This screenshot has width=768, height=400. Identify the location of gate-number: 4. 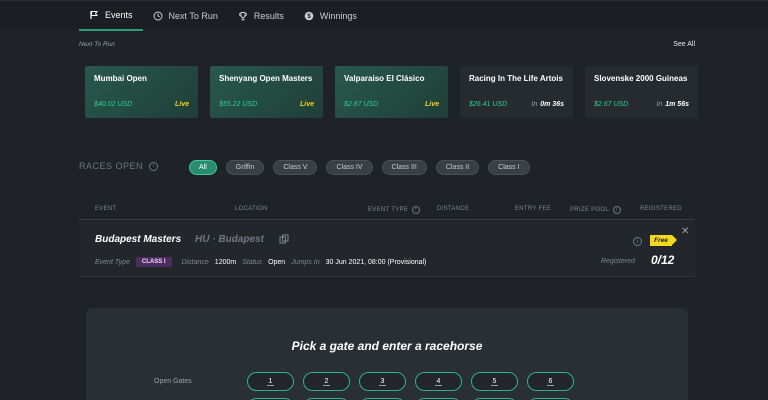
(438, 381).